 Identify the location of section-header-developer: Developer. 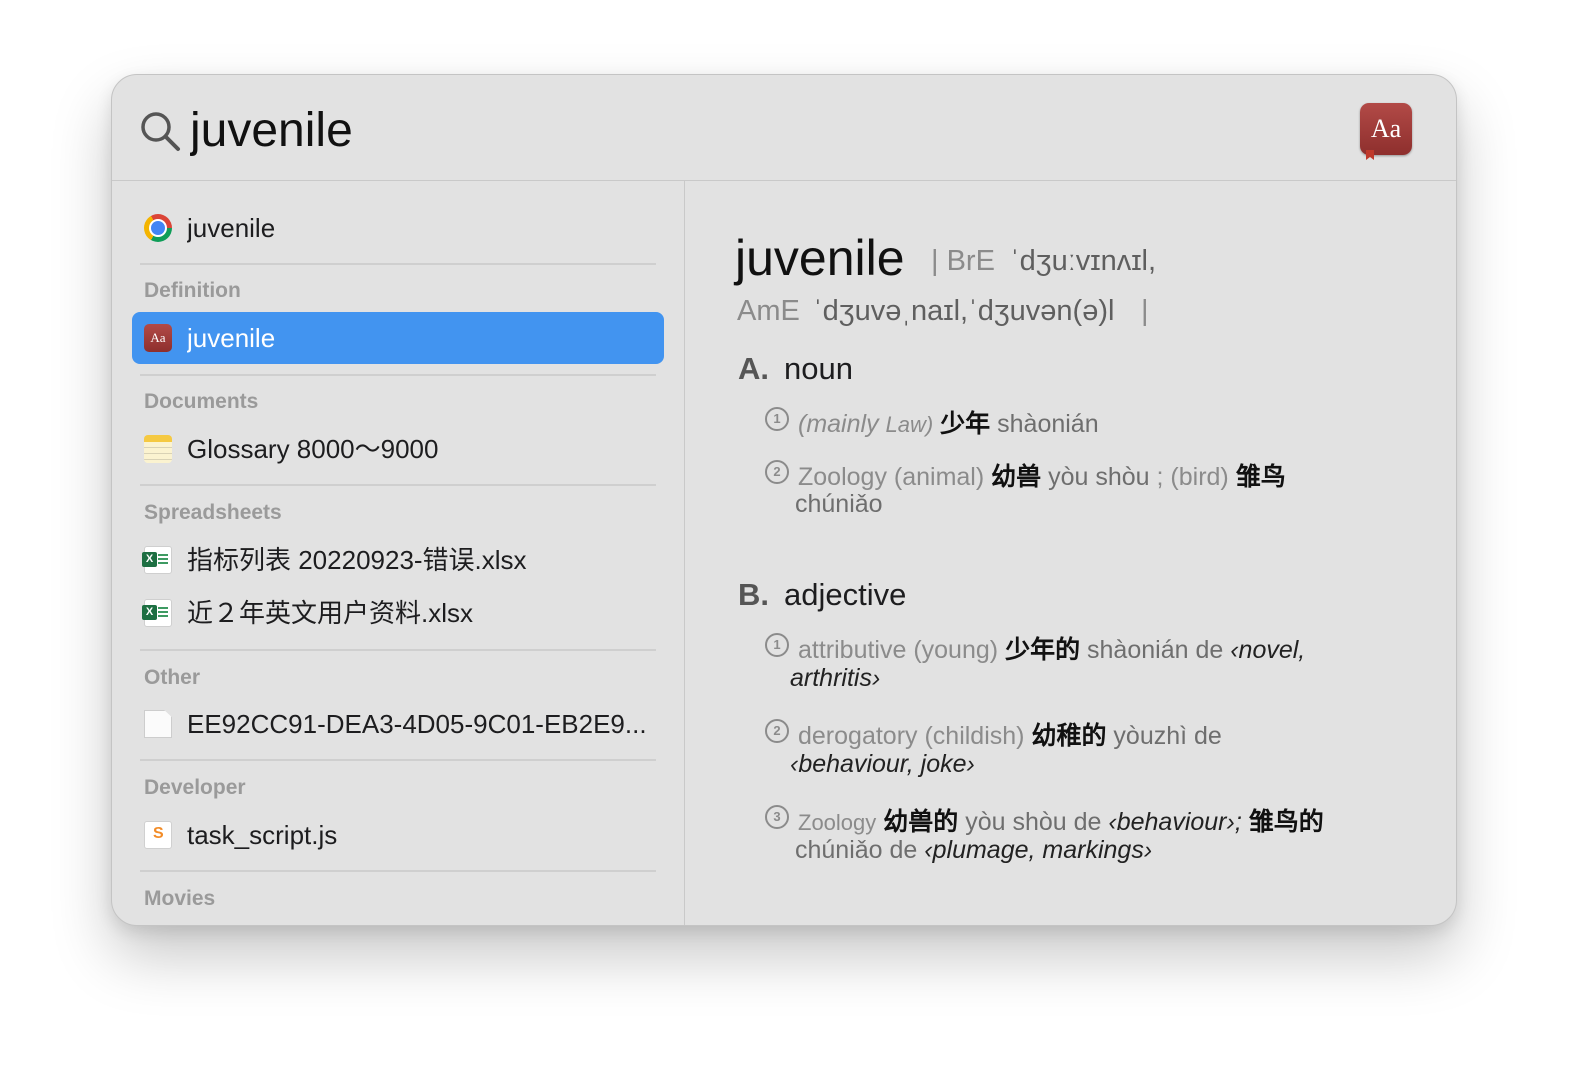
(195, 787).